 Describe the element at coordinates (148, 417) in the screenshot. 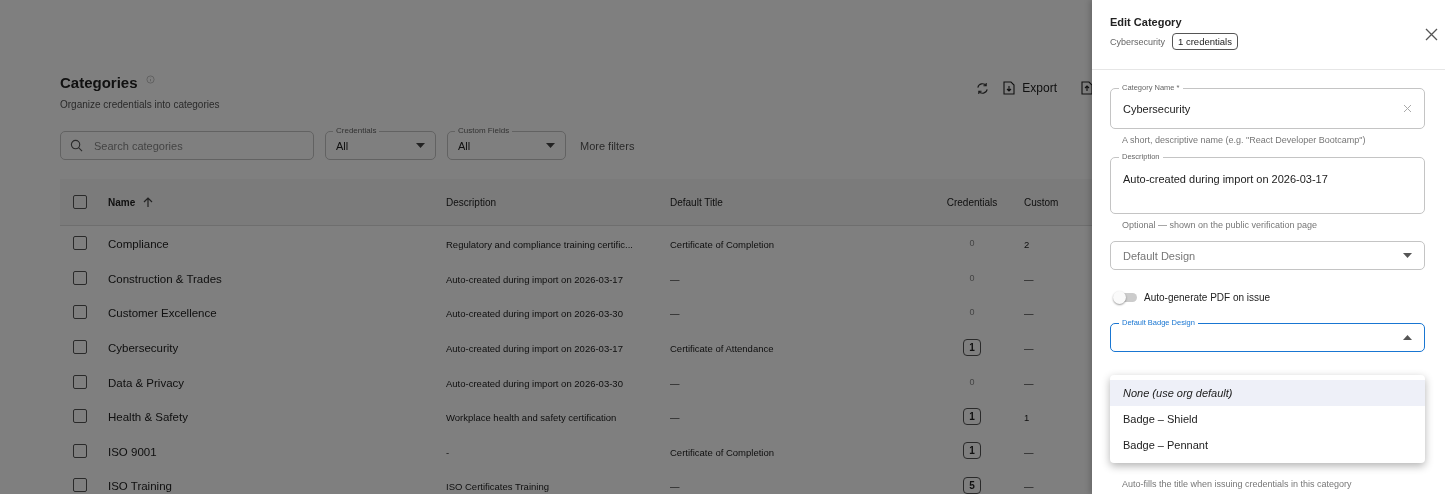

I see `category-name: Health & Safety` at that location.